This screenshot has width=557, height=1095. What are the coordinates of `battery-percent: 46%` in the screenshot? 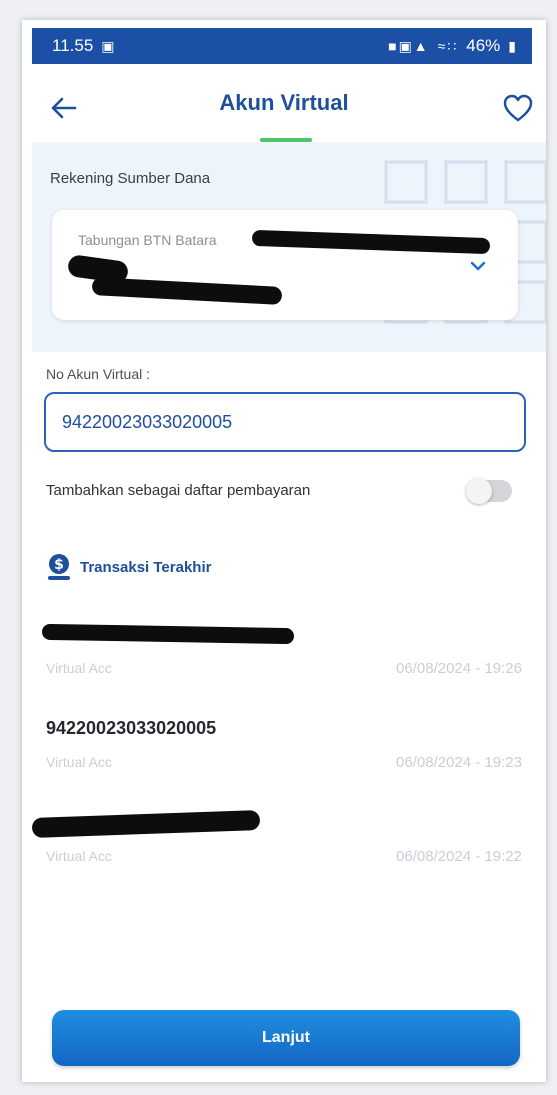 It's located at (483, 45).